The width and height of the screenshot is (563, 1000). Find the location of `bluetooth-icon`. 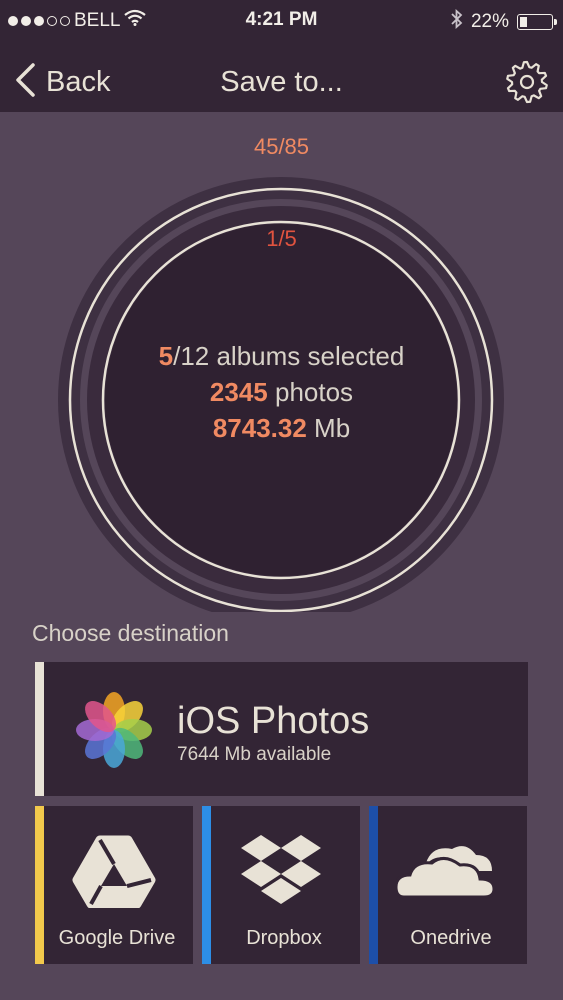

bluetooth-icon is located at coordinates (457, 21).